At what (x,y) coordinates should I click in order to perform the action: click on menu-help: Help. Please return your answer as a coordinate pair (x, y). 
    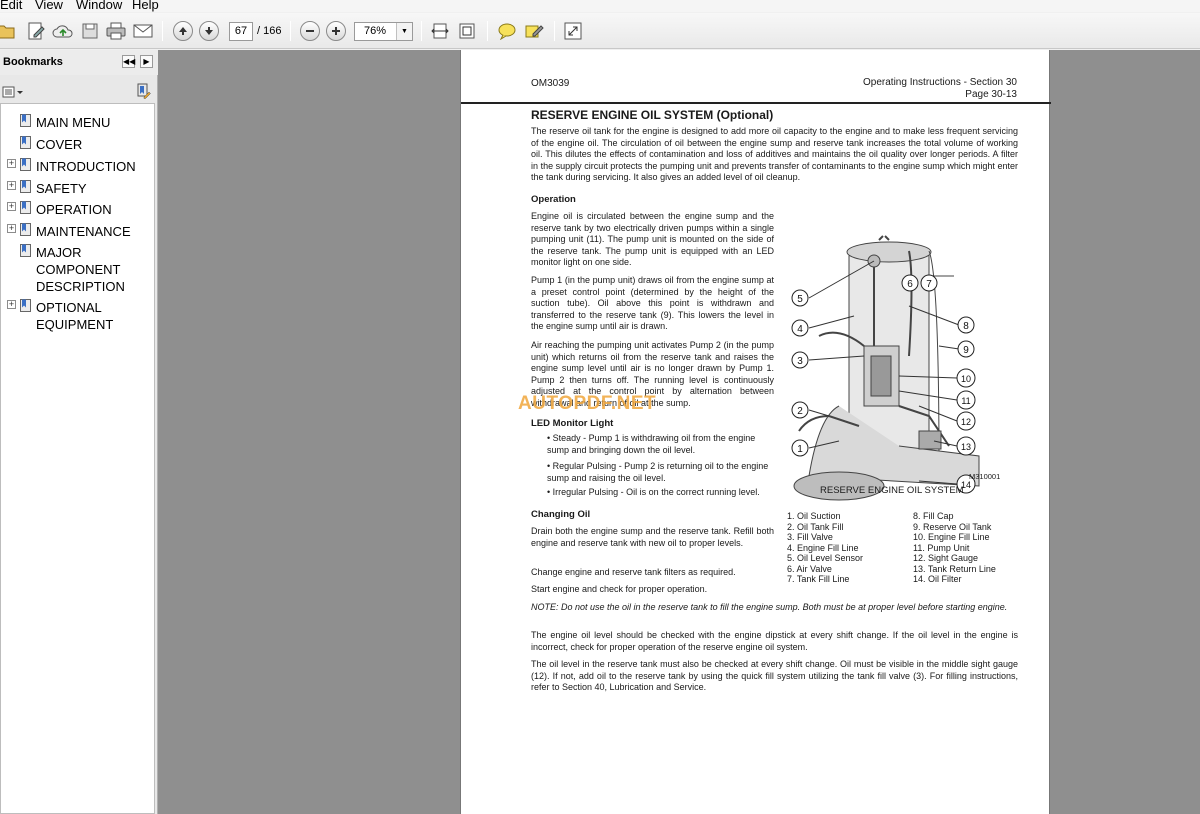
    Looking at the image, I should click on (145, 6).